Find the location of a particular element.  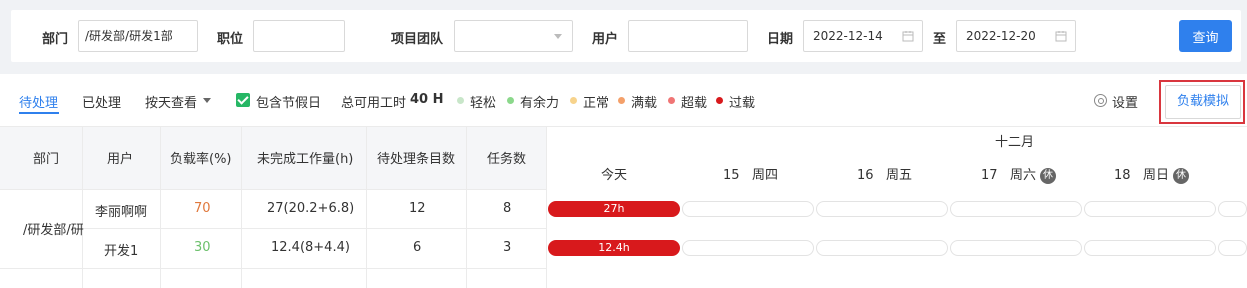

day-header: 16 周五 is located at coordinates (884, 173).